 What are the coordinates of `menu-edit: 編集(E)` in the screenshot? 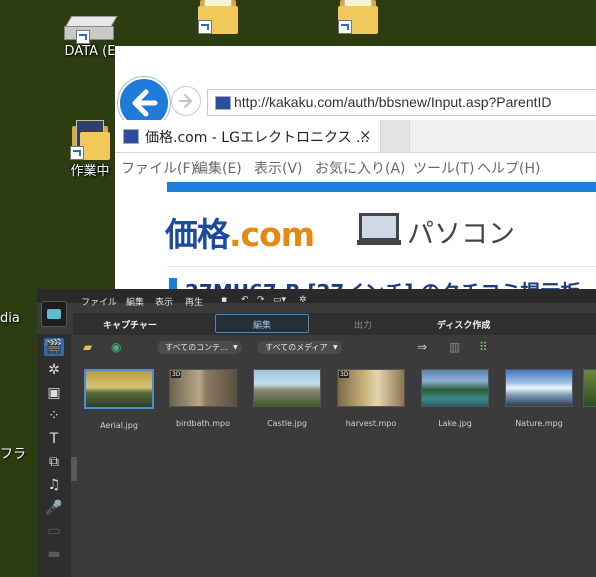 It's located at (218, 168).